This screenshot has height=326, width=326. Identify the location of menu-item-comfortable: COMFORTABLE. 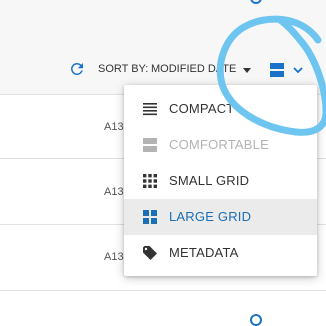
(220, 145).